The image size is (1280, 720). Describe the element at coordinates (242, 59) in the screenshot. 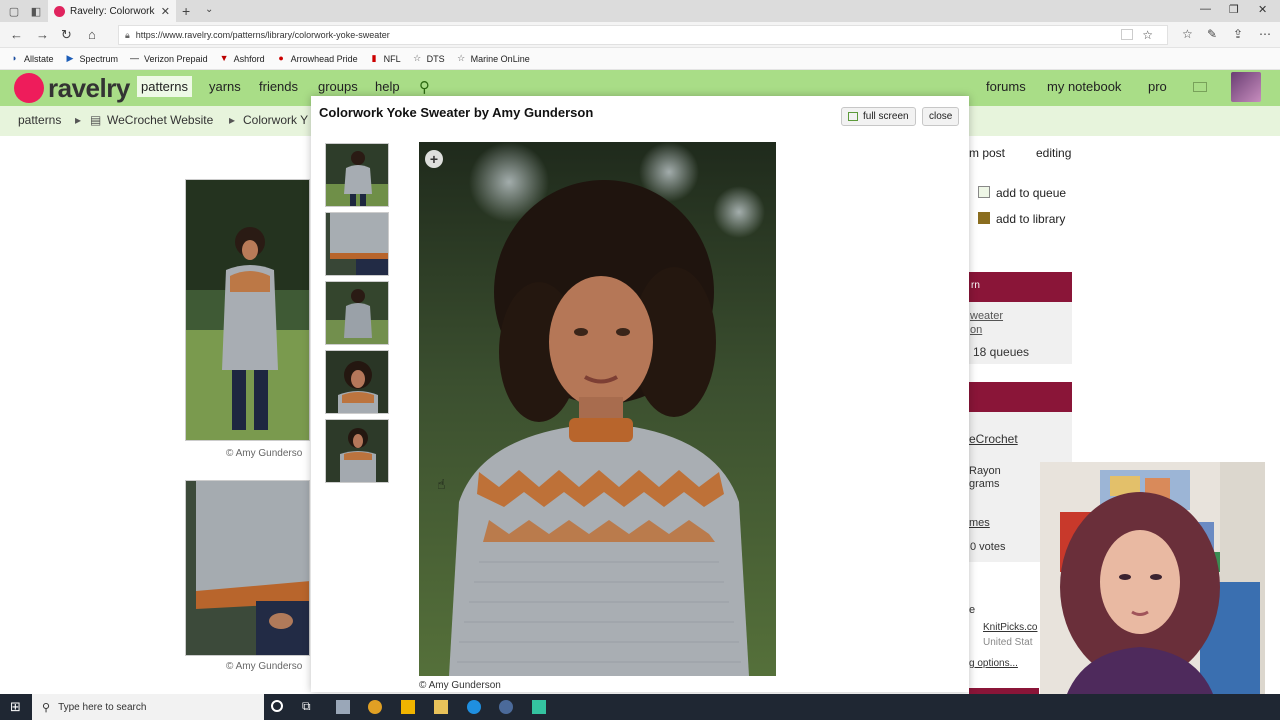

I see `favorite-ashford: ▼ Ashford` at that location.